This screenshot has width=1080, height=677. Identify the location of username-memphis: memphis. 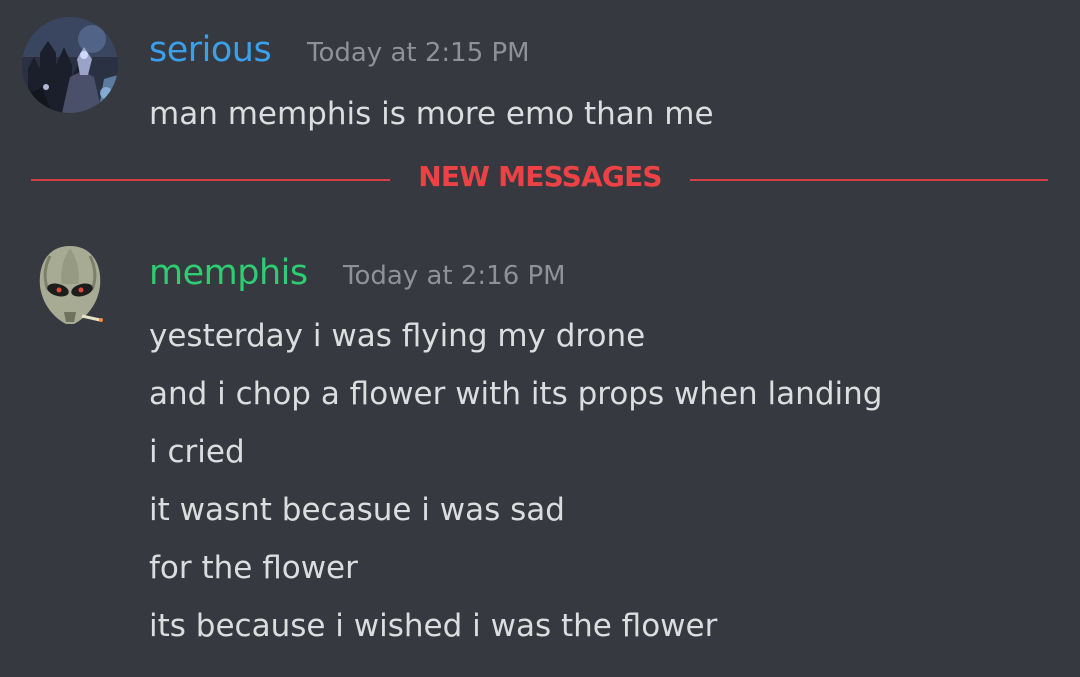
(228, 273).